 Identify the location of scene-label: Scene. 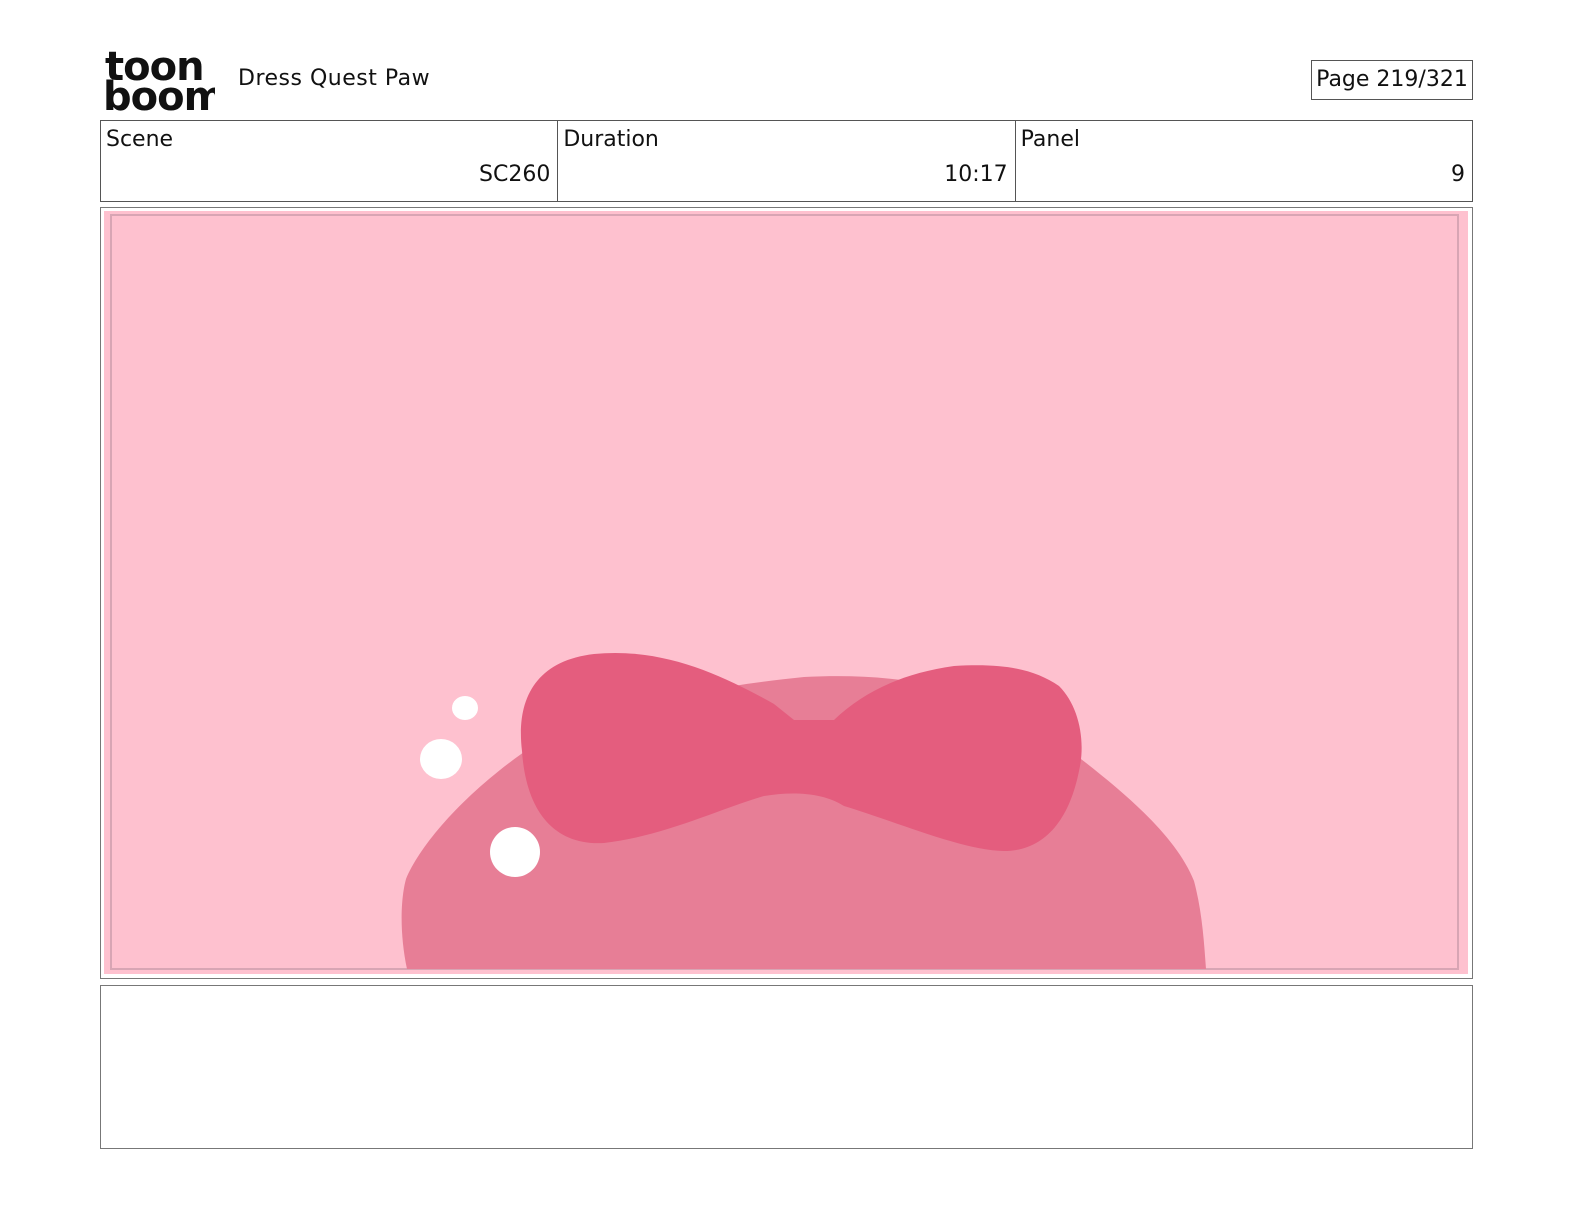
(140, 139).